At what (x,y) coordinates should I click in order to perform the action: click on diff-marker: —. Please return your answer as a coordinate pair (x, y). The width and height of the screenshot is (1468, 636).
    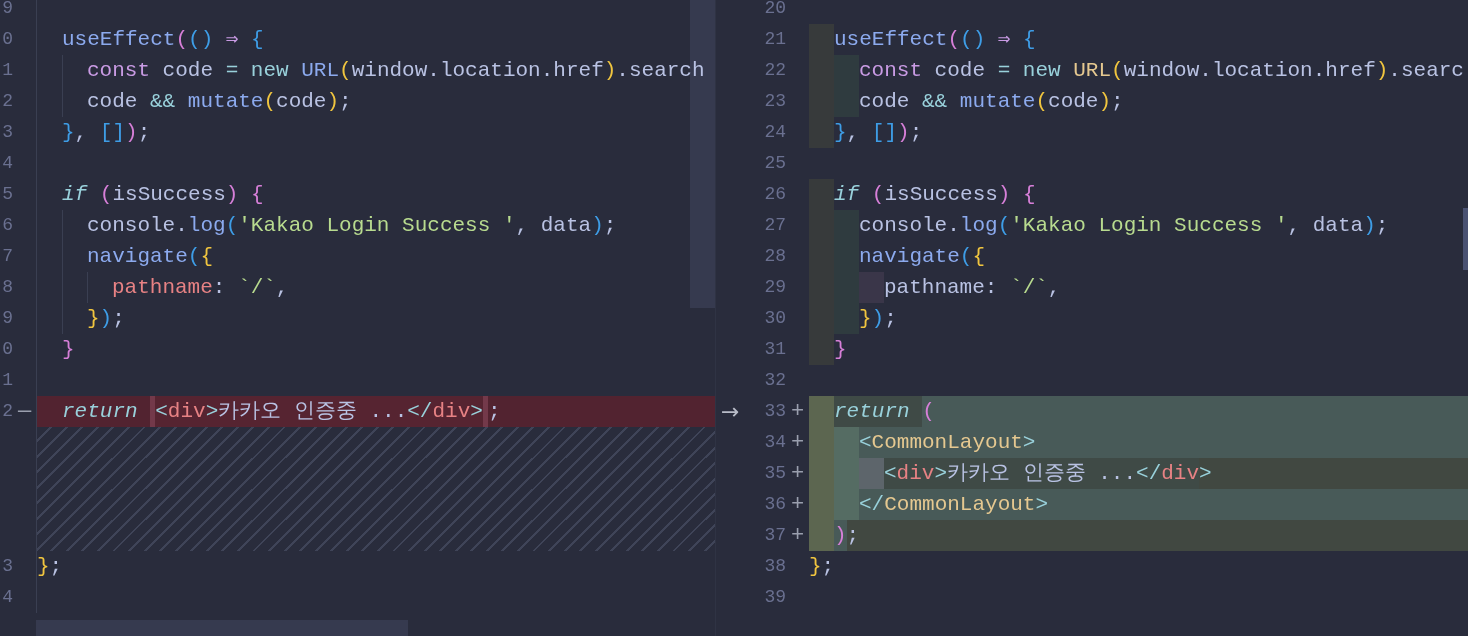
    Looking at the image, I should click on (24, 412).